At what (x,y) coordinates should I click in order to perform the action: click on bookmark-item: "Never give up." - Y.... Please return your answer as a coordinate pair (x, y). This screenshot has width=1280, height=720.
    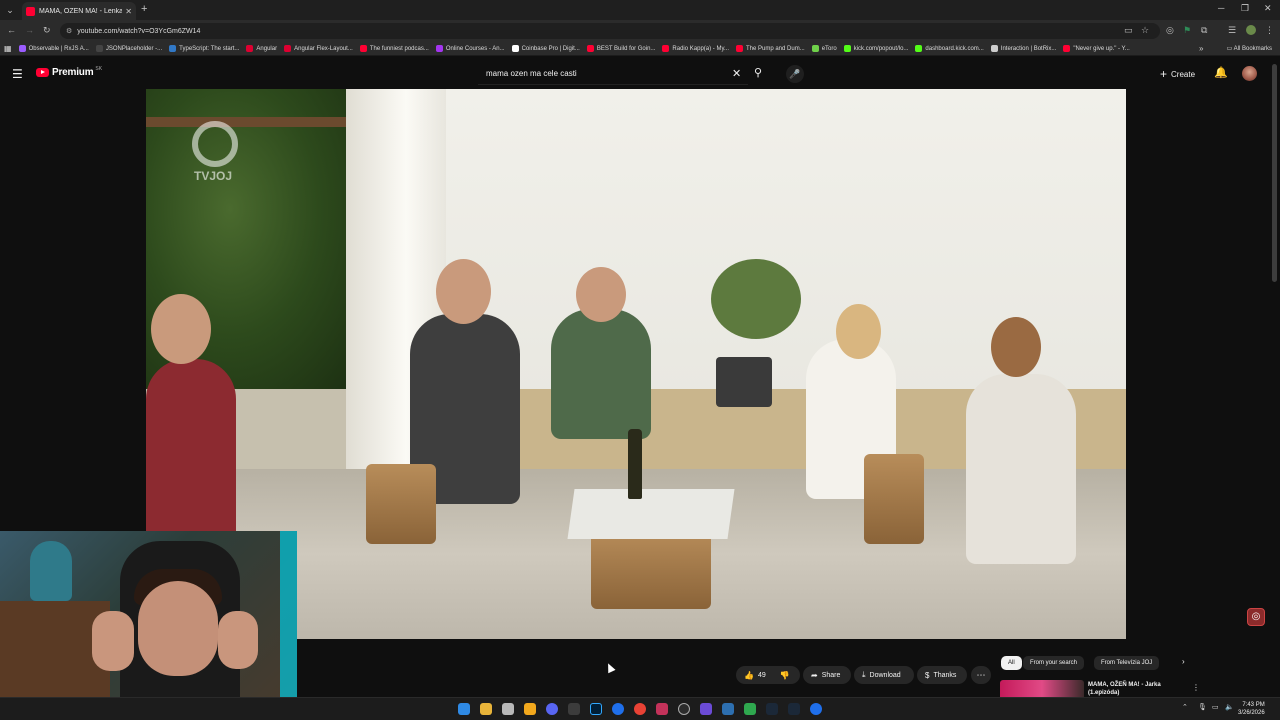
    Looking at the image, I should click on (1096, 48).